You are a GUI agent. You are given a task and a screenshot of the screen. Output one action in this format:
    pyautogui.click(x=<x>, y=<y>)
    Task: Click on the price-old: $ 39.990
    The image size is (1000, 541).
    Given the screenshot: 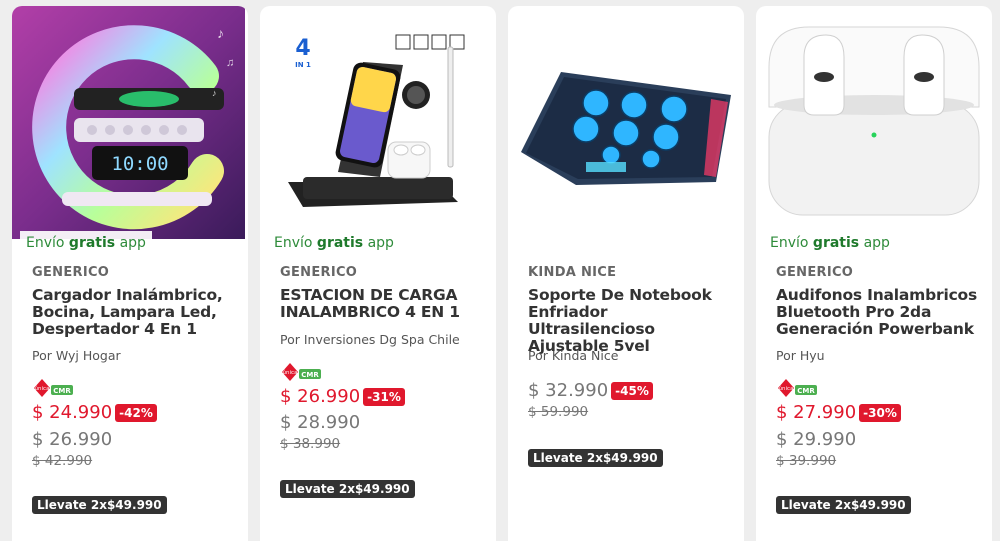 What is the action you would take?
    pyautogui.click(x=806, y=461)
    